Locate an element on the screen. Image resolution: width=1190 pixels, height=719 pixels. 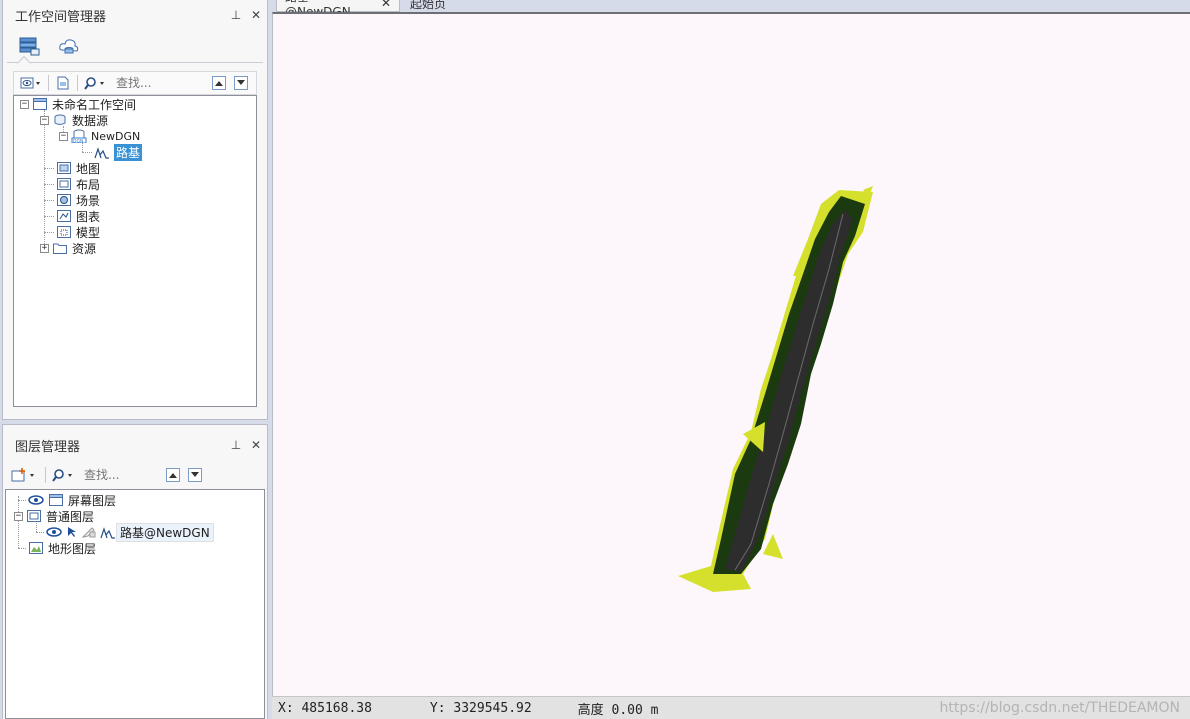
tab-start-page: 起始页 is located at coordinates (428, 6).